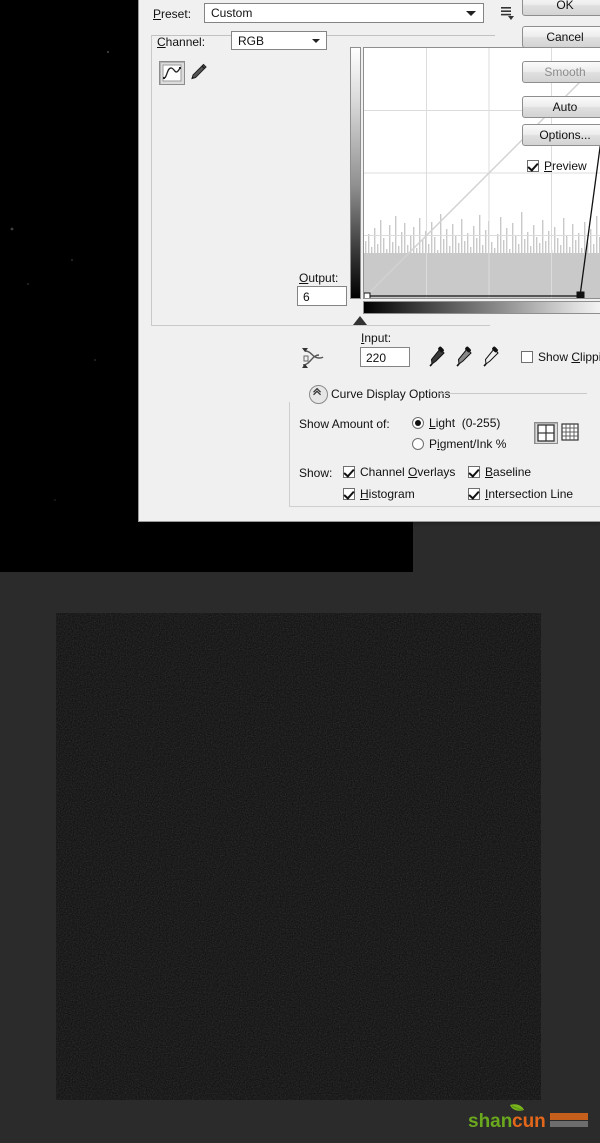  What do you see at coordinates (546, 433) in the screenshot?
I see `grid-4x4-icon` at bounding box center [546, 433].